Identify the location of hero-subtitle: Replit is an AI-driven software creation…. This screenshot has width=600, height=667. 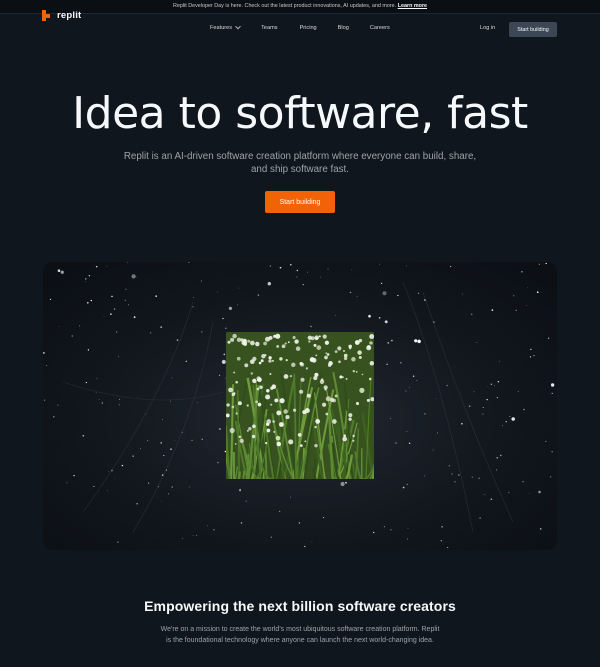
(300, 163).